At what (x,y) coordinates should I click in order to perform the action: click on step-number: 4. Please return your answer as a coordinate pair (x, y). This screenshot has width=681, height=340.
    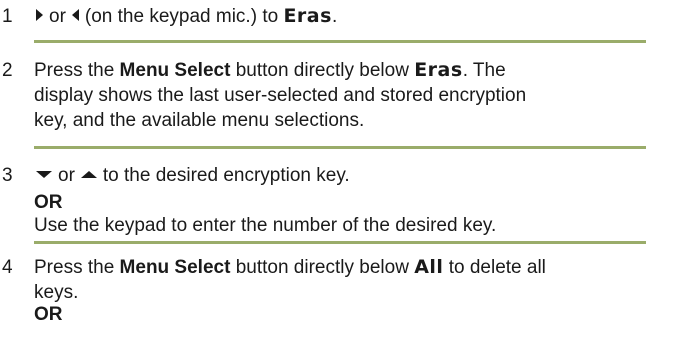
    Looking at the image, I should click on (7, 267).